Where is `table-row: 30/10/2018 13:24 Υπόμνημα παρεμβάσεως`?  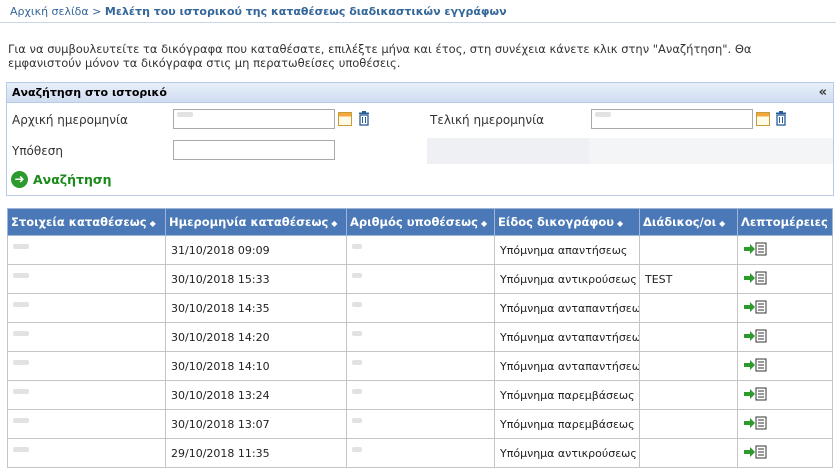
table-row: 30/10/2018 13:24 Υπόμνημα παρεμβάσεως is located at coordinates (420, 395).